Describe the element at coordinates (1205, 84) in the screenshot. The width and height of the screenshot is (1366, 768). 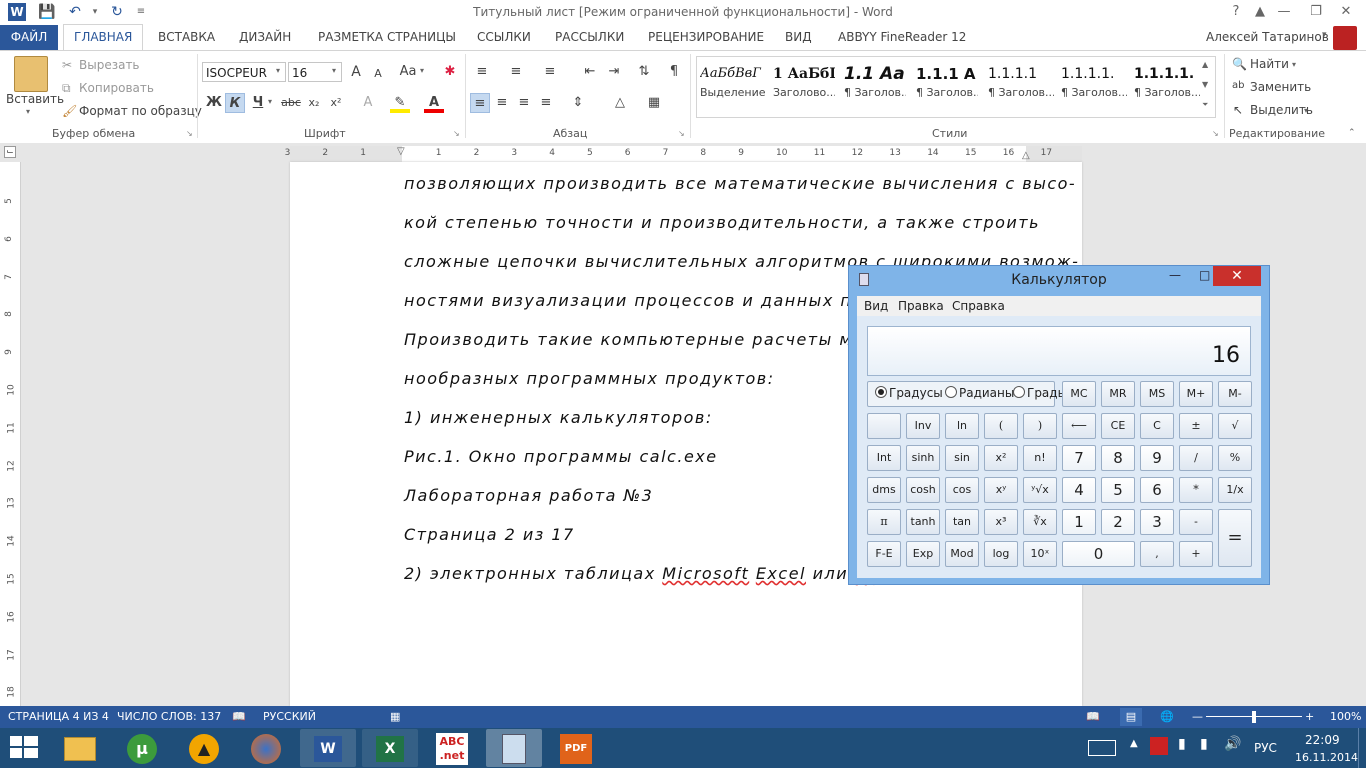
I see `styles-scroll-down-icon: ▼` at that location.